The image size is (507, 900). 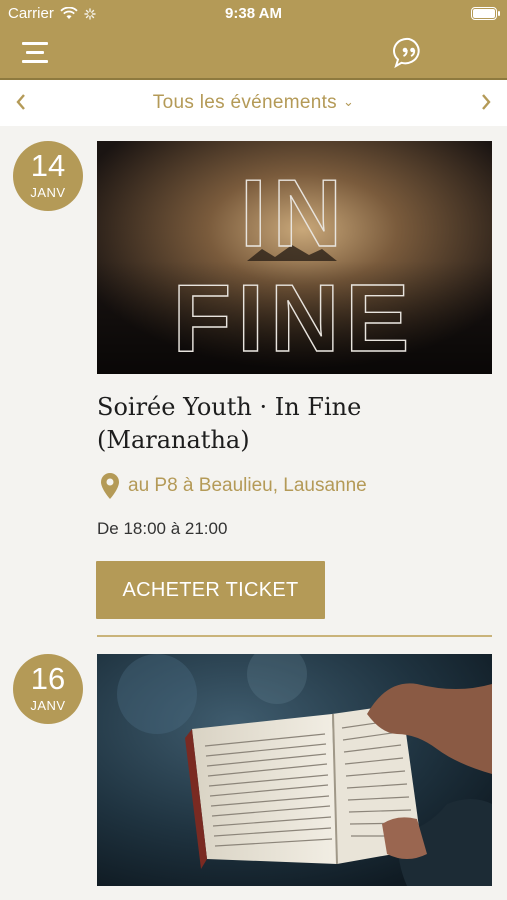 I want to click on status-time: 9:38 AM, so click(x=253, y=13).